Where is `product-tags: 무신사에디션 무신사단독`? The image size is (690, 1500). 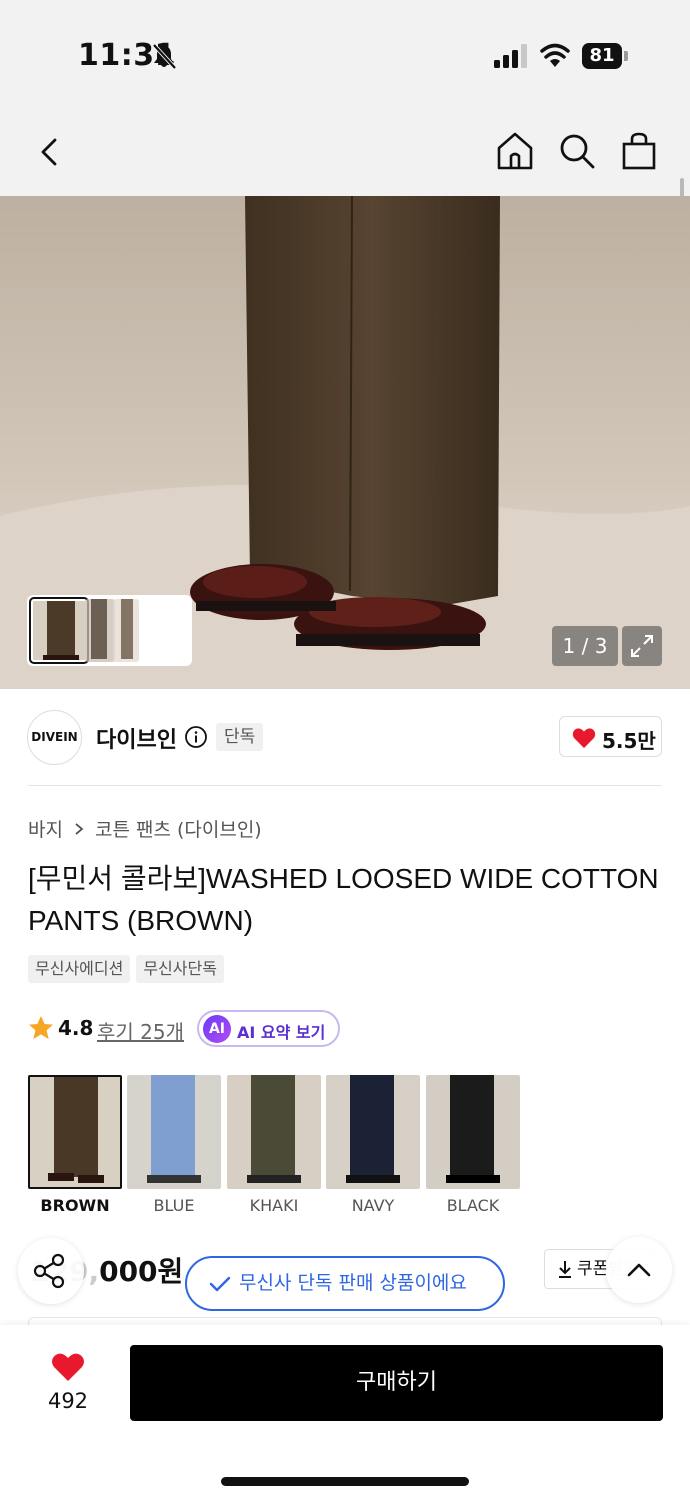
product-tags: 무신사에디션 무신사단독 is located at coordinates (126, 969).